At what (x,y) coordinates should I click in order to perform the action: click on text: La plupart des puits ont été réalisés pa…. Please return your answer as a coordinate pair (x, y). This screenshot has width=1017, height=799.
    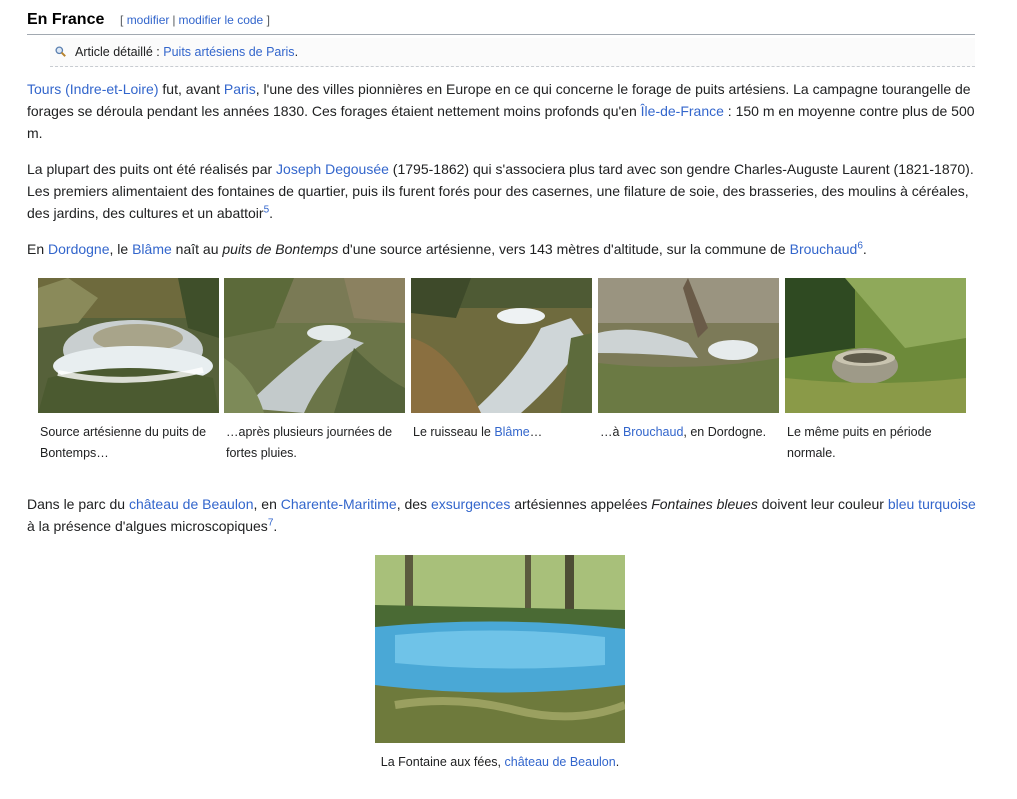
    Looking at the image, I should click on (152, 169).